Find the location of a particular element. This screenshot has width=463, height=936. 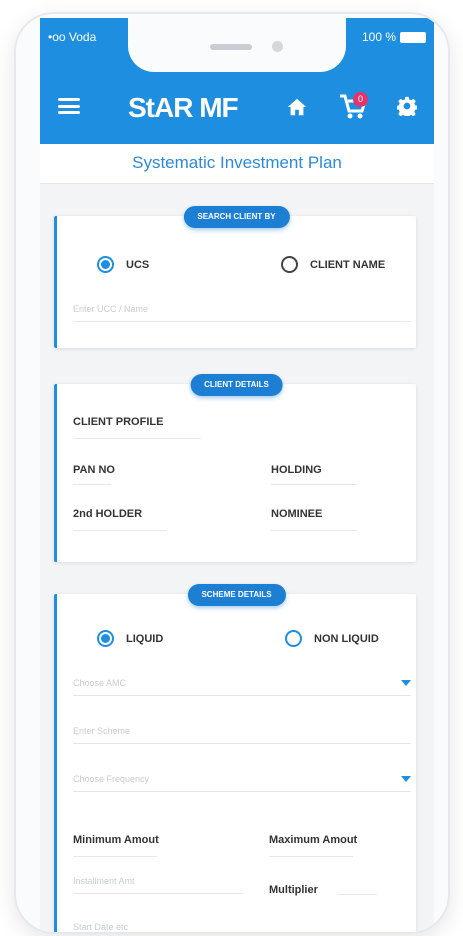

non-liquid-radio-dot is located at coordinates (293, 638).